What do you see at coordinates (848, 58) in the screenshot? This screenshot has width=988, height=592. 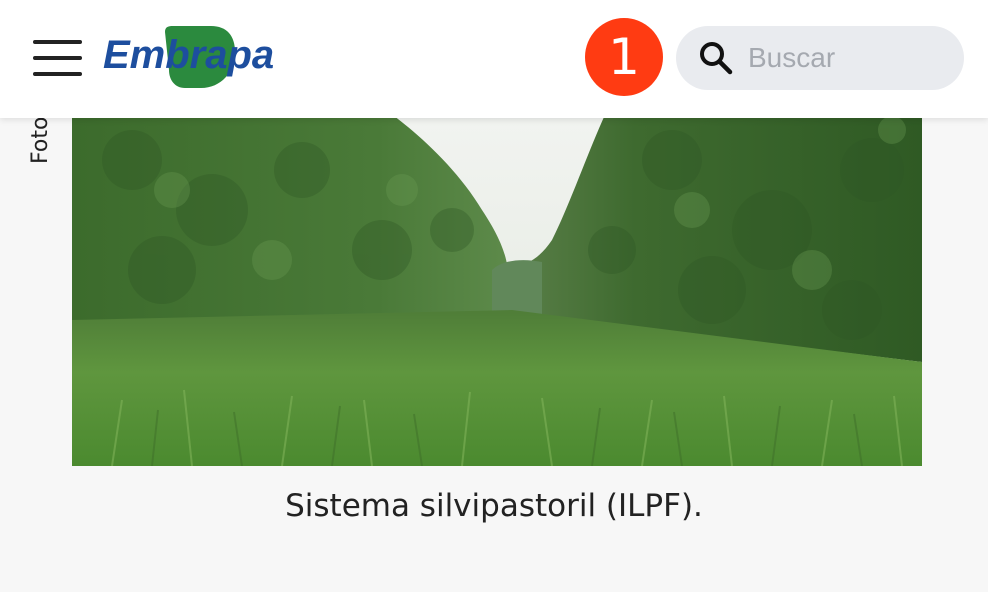 I see `search-input` at bounding box center [848, 58].